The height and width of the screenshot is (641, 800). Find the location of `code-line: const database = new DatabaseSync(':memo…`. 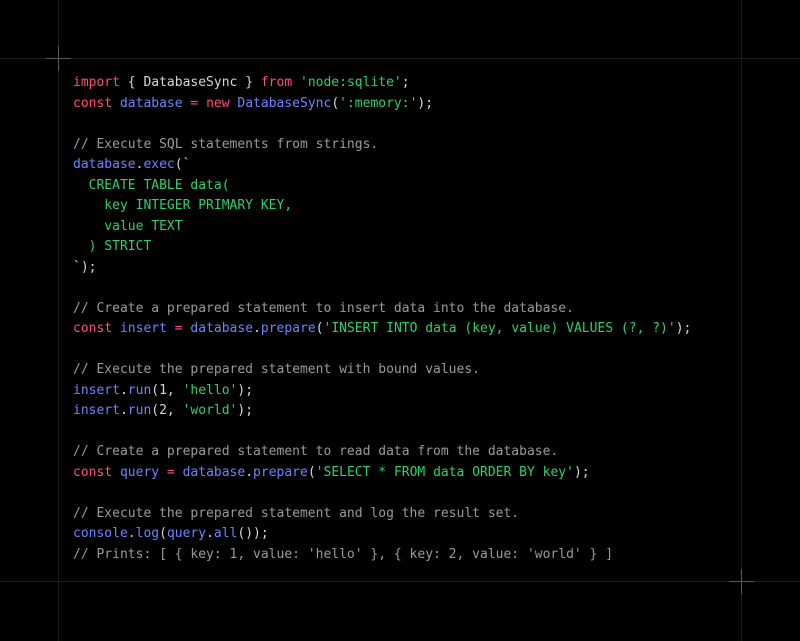

code-line: const database = new DatabaseSync(':memo… is located at coordinates (382, 104).